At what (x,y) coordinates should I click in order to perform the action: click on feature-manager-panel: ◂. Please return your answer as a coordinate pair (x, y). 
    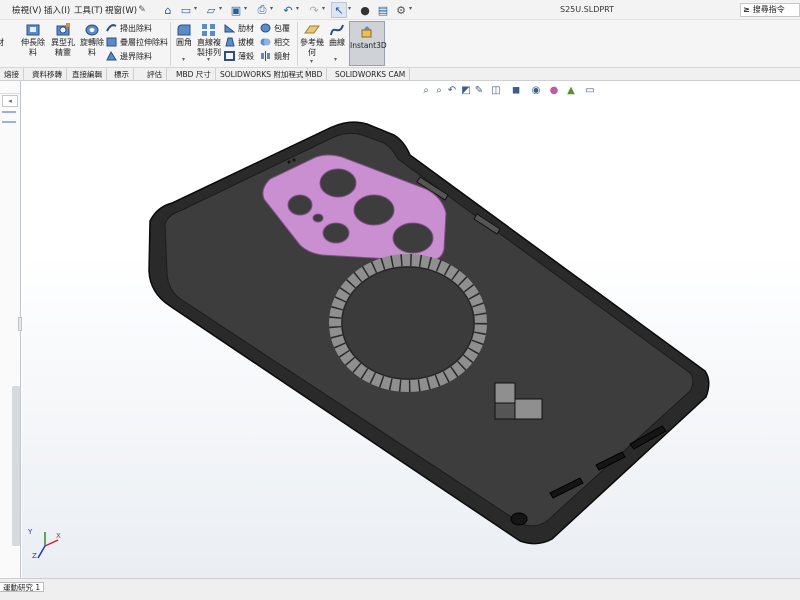
    Looking at the image, I should click on (11, 329).